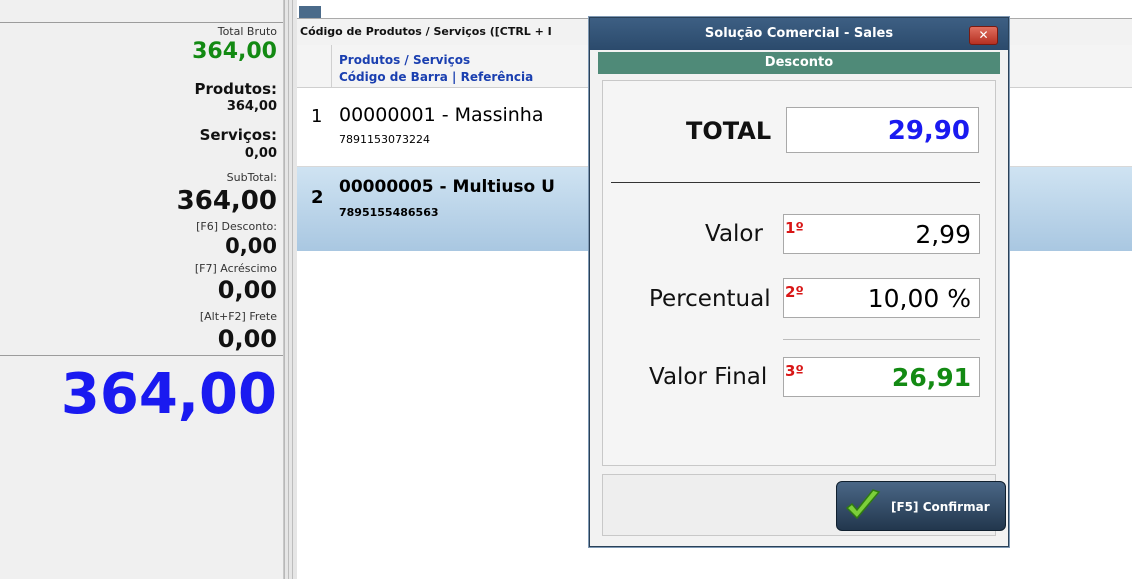  Describe the element at coordinates (983, 35) in the screenshot. I see `close-icon: ✕` at that location.